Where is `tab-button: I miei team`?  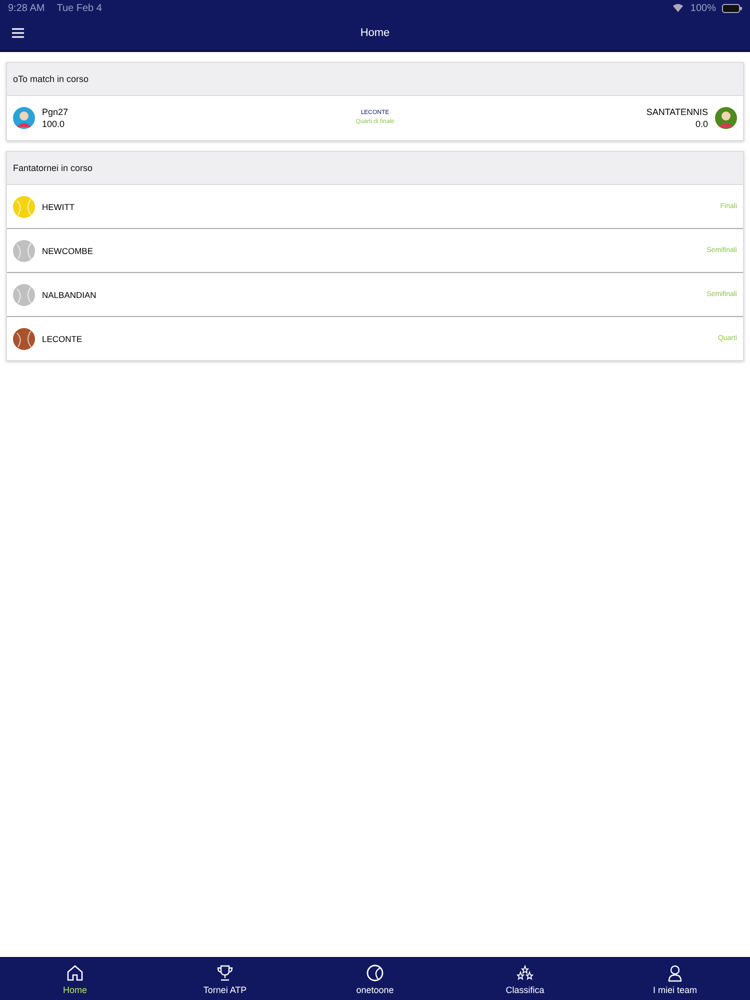
tab-button: I miei team is located at coordinates (675, 979).